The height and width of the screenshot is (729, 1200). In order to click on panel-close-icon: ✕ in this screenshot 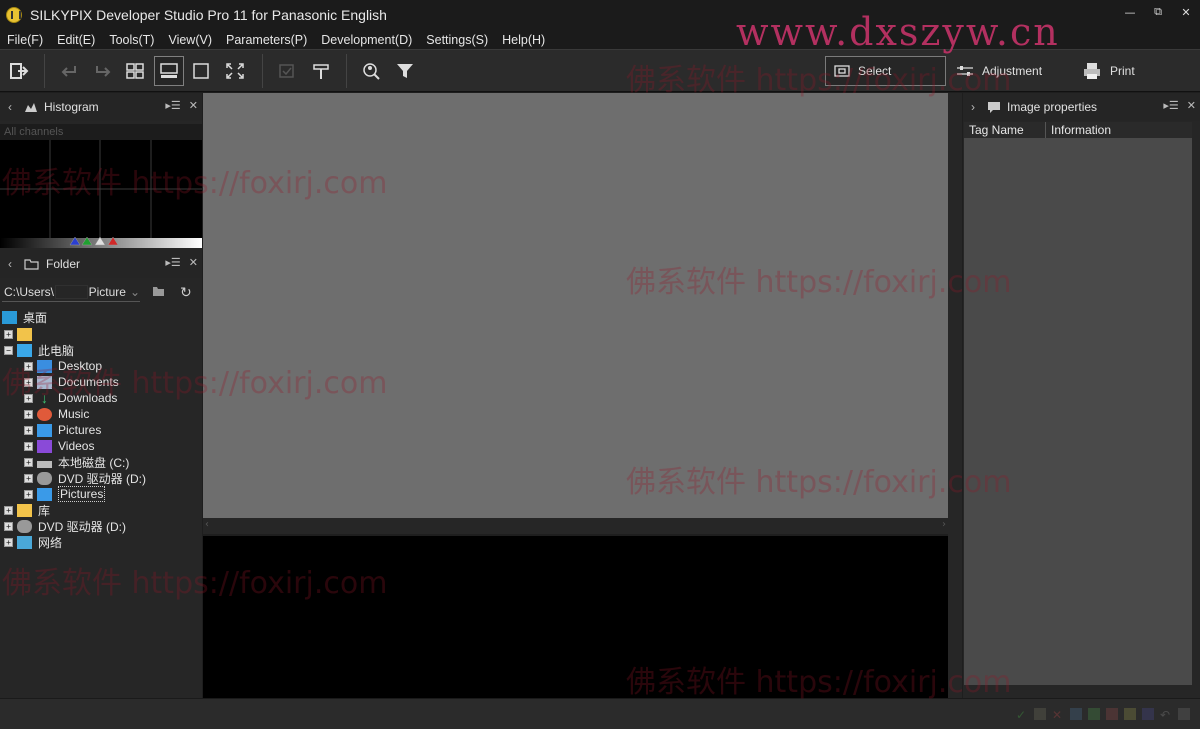, I will do `click(193, 105)`.